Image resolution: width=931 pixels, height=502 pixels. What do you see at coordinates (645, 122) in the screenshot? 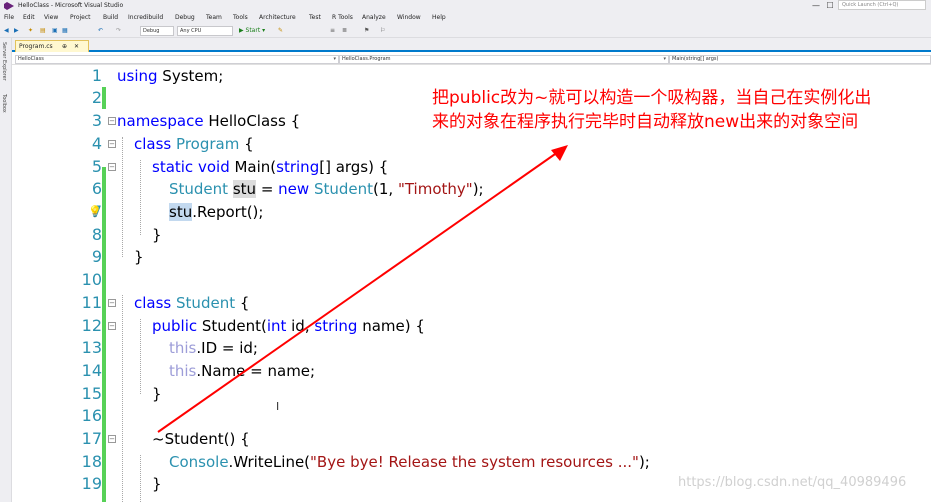
I see `annotation-line-2: 来的对象在程序执行完毕时自动释放new出来的对象空间` at bounding box center [645, 122].